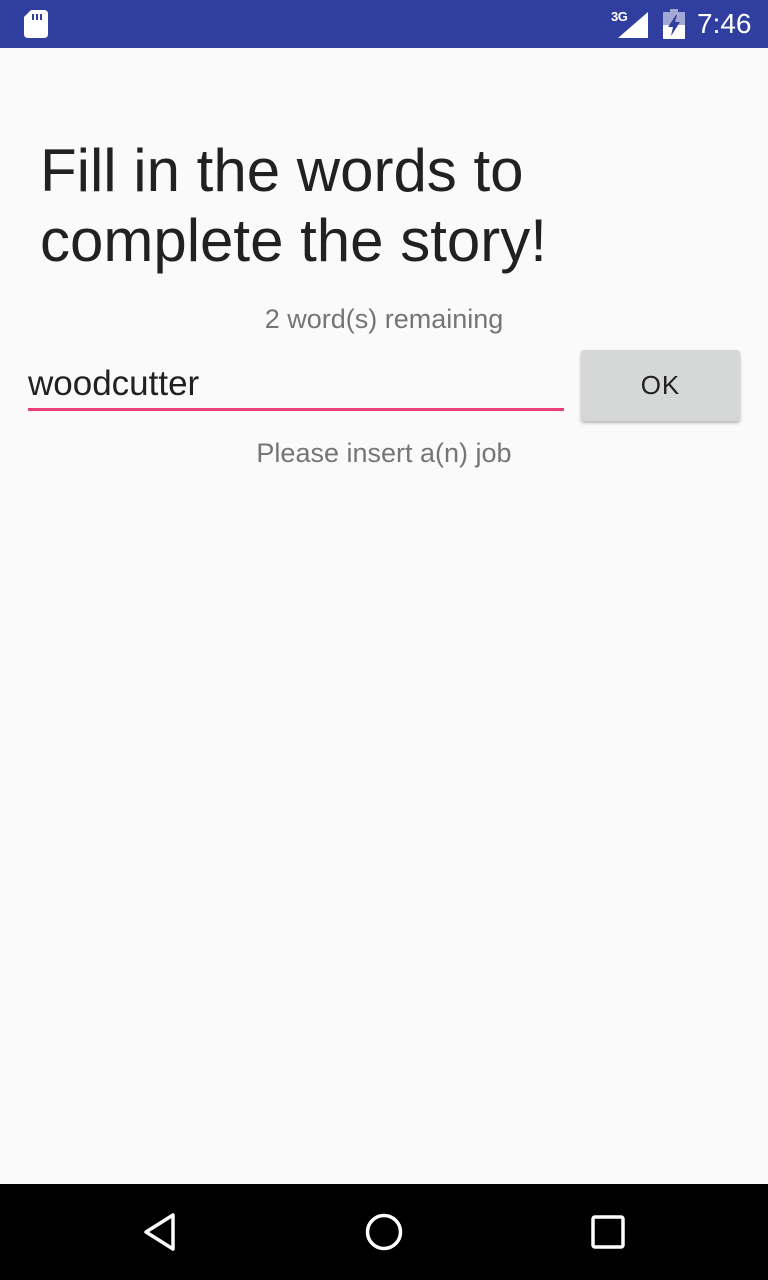 The image size is (768, 1280). I want to click on words-remaining-label: 2 word(s) remaining, so click(384, 319).